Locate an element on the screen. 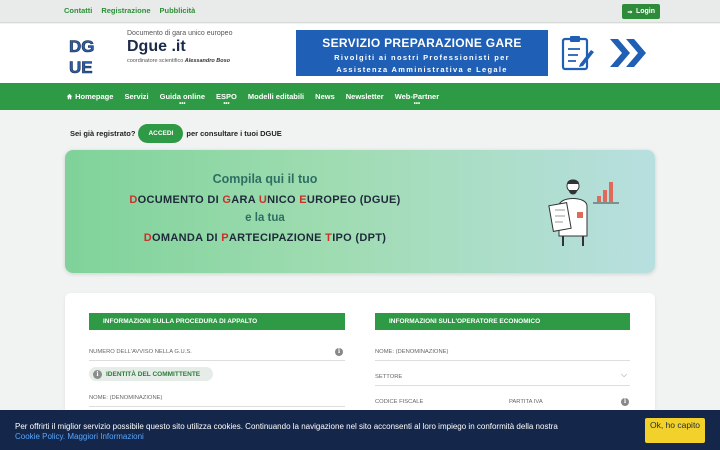 The width and height of the screenshot is (720, 450). nav-label-homepage: Homepage is located at coordinates (94, 96).